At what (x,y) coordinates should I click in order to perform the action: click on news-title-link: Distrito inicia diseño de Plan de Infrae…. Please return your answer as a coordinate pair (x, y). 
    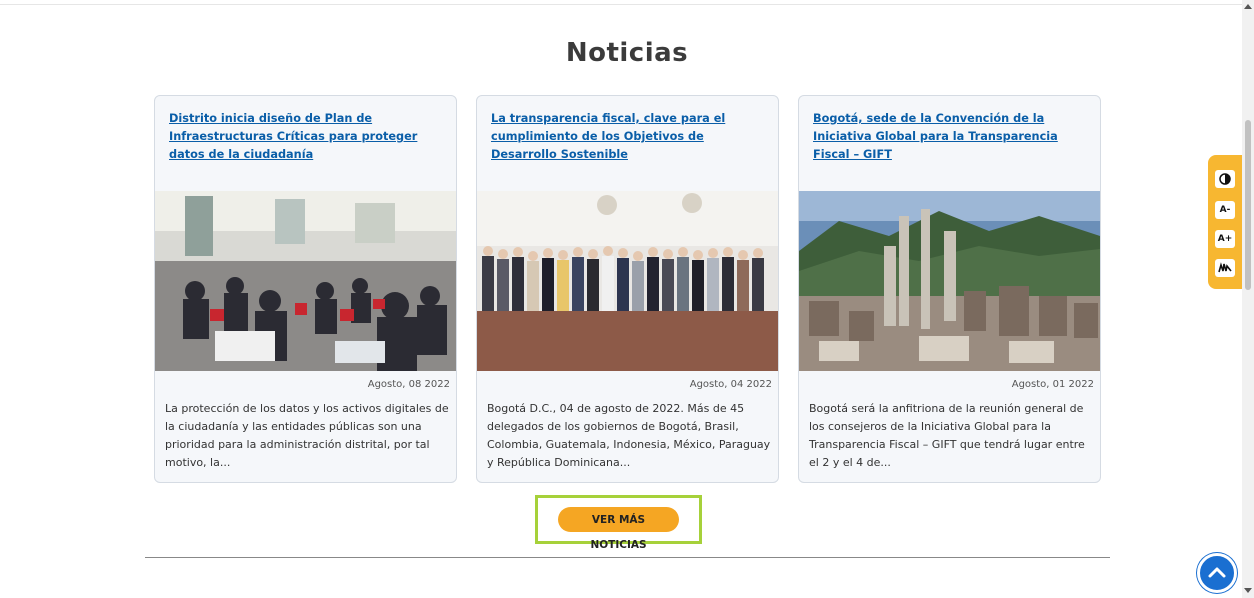
    Looking at the image, I should click on (305, 137).